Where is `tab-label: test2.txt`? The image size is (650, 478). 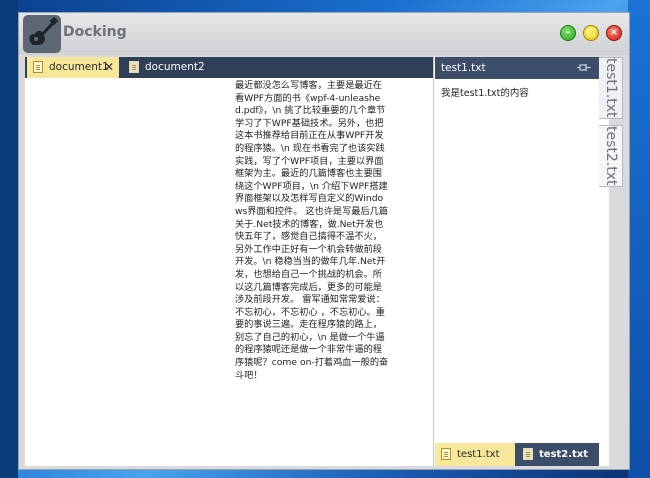
tab-label: test2.txt is located at coordinates (564, 454).